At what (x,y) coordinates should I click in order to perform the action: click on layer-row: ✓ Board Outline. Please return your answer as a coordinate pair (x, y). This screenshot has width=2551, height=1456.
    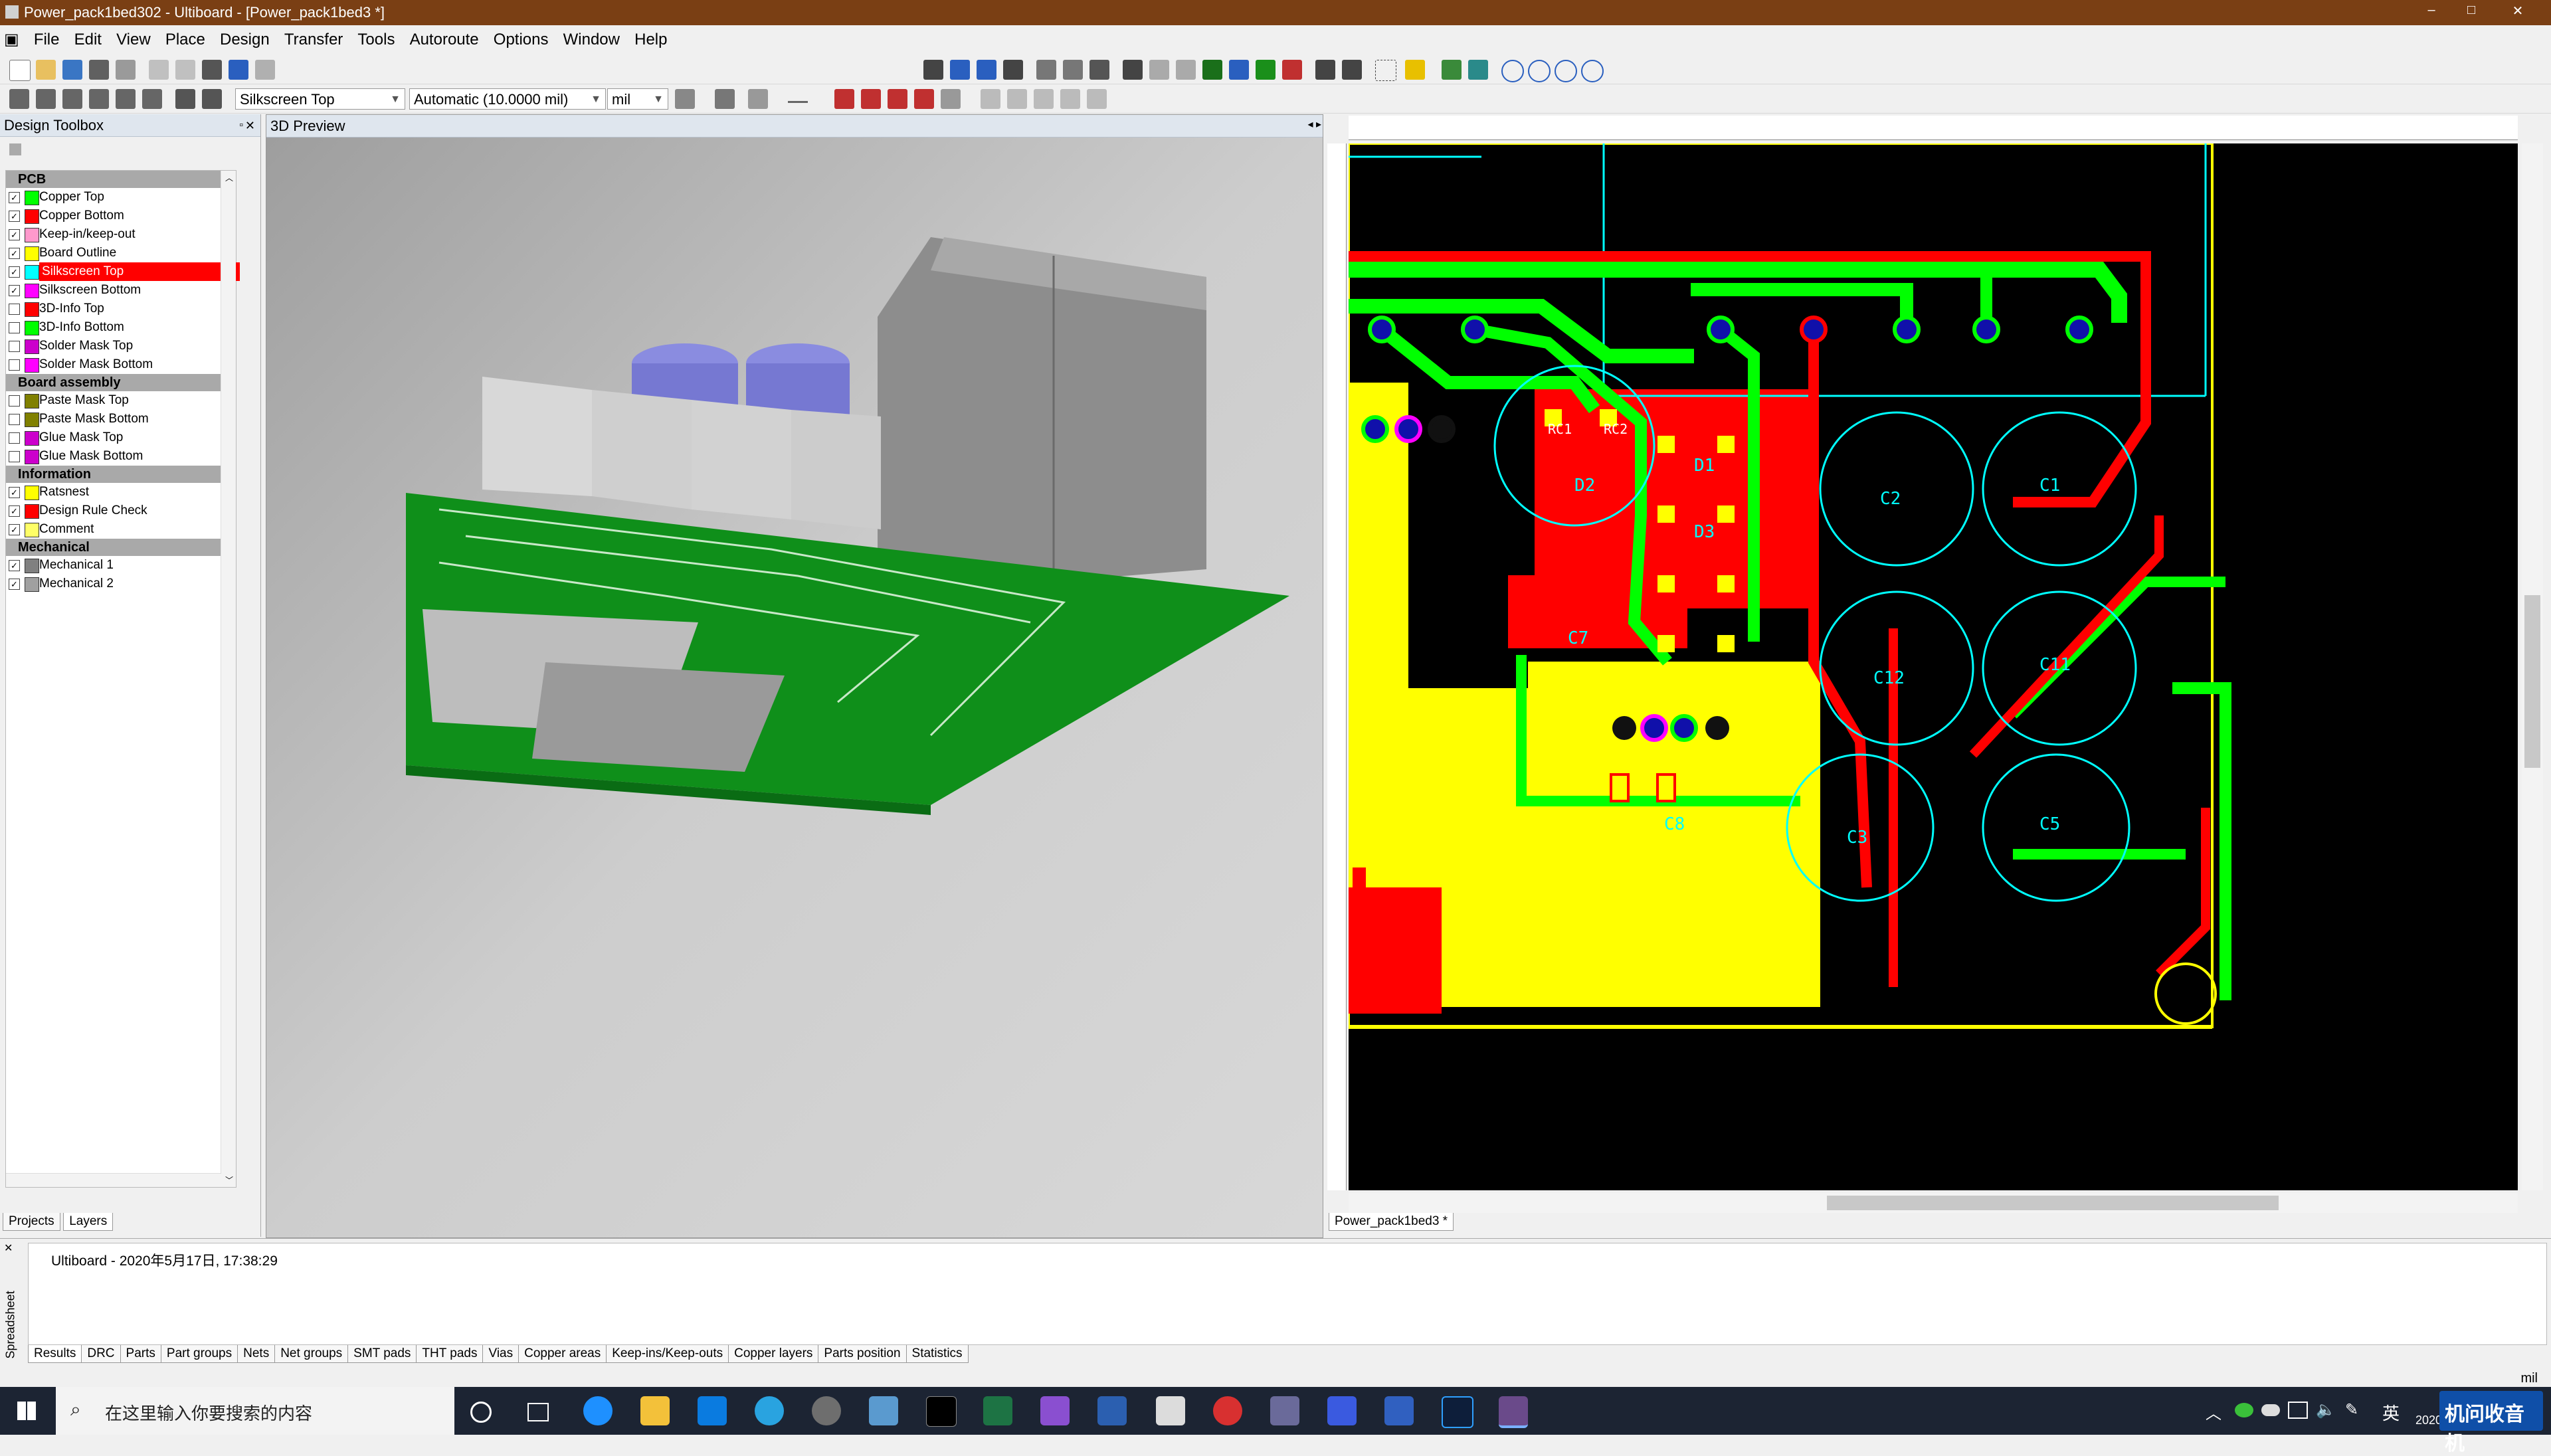
    Looking at the image, I should click on (121, 253).